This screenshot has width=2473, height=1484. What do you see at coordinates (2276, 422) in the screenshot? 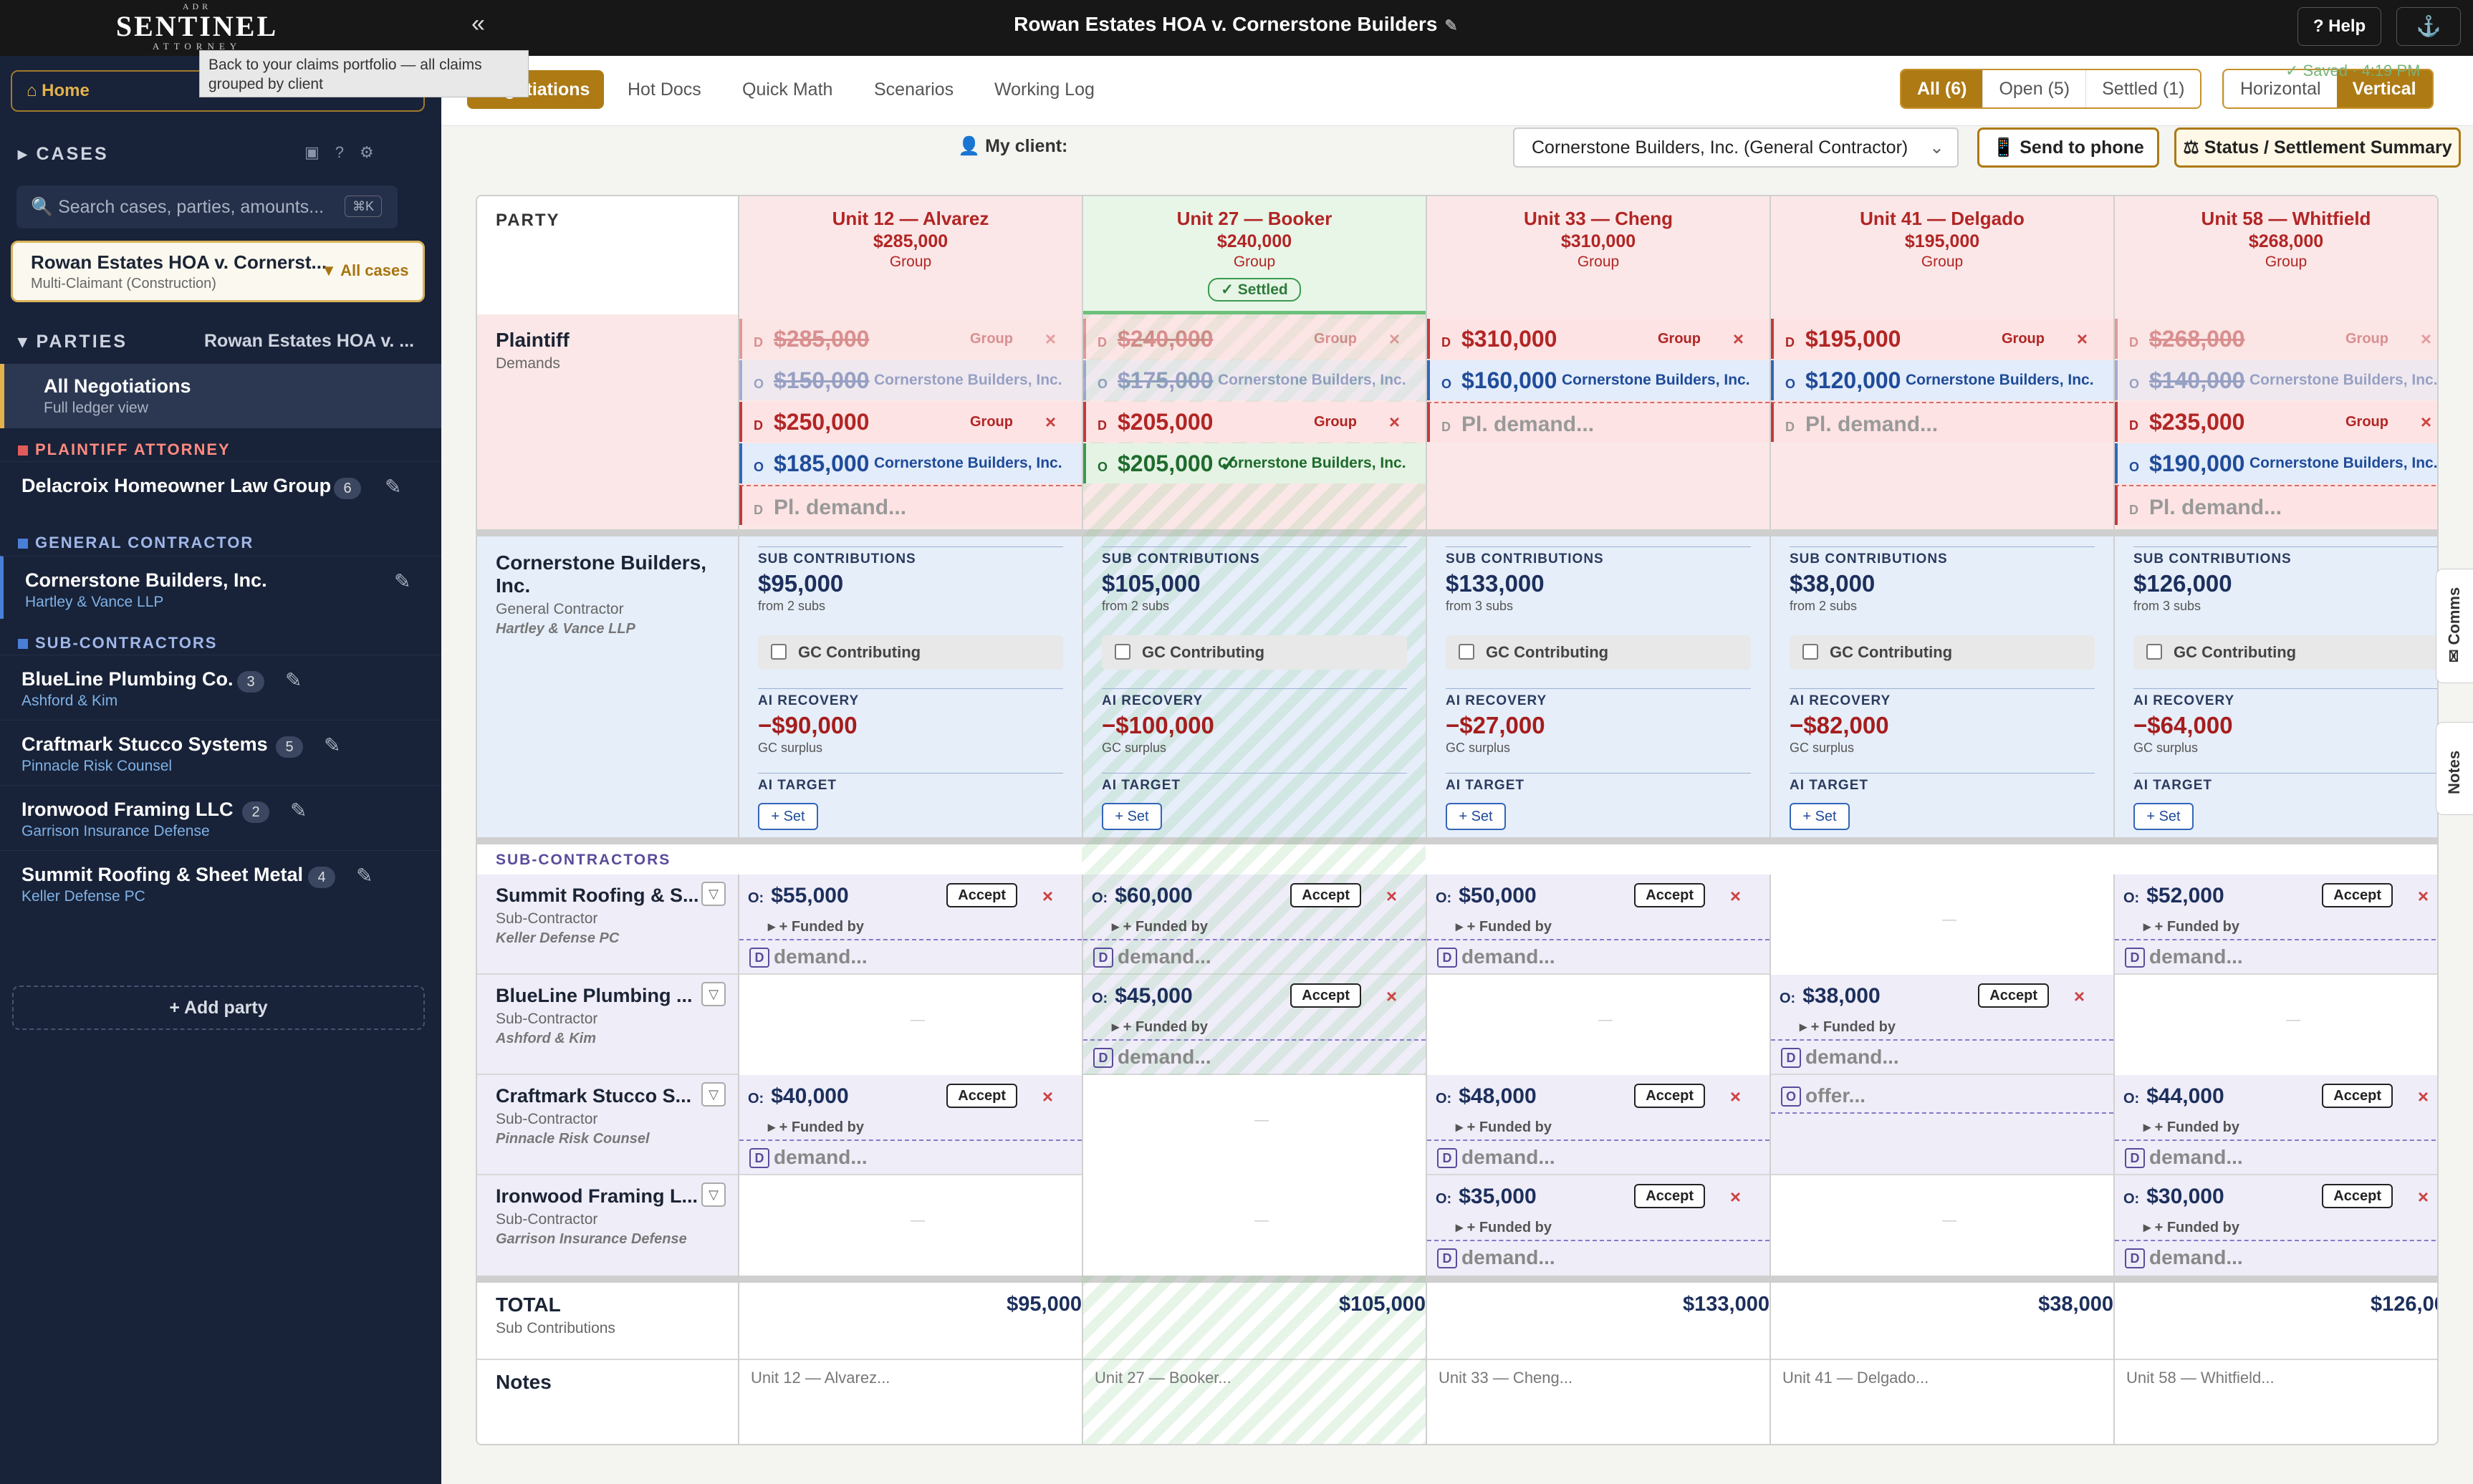
I see `demand-entry: D $235,000 Group ×` at bounding box center [2276, 422].